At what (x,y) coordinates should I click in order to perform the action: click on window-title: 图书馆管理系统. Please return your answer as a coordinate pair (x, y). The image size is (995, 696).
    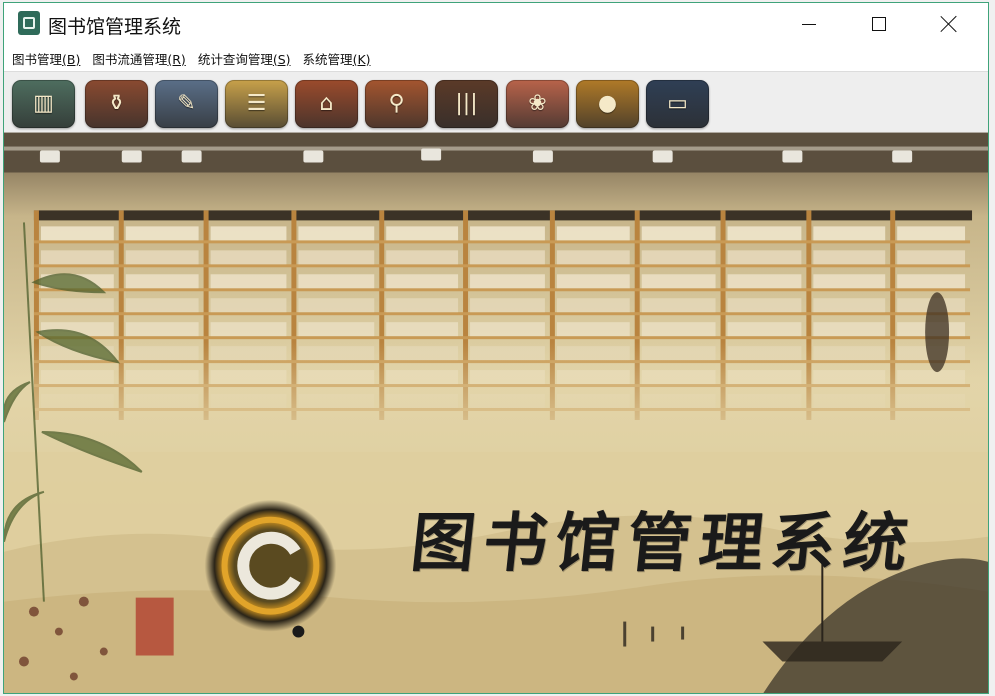
    Looking at the image, I should click on (115, 27).